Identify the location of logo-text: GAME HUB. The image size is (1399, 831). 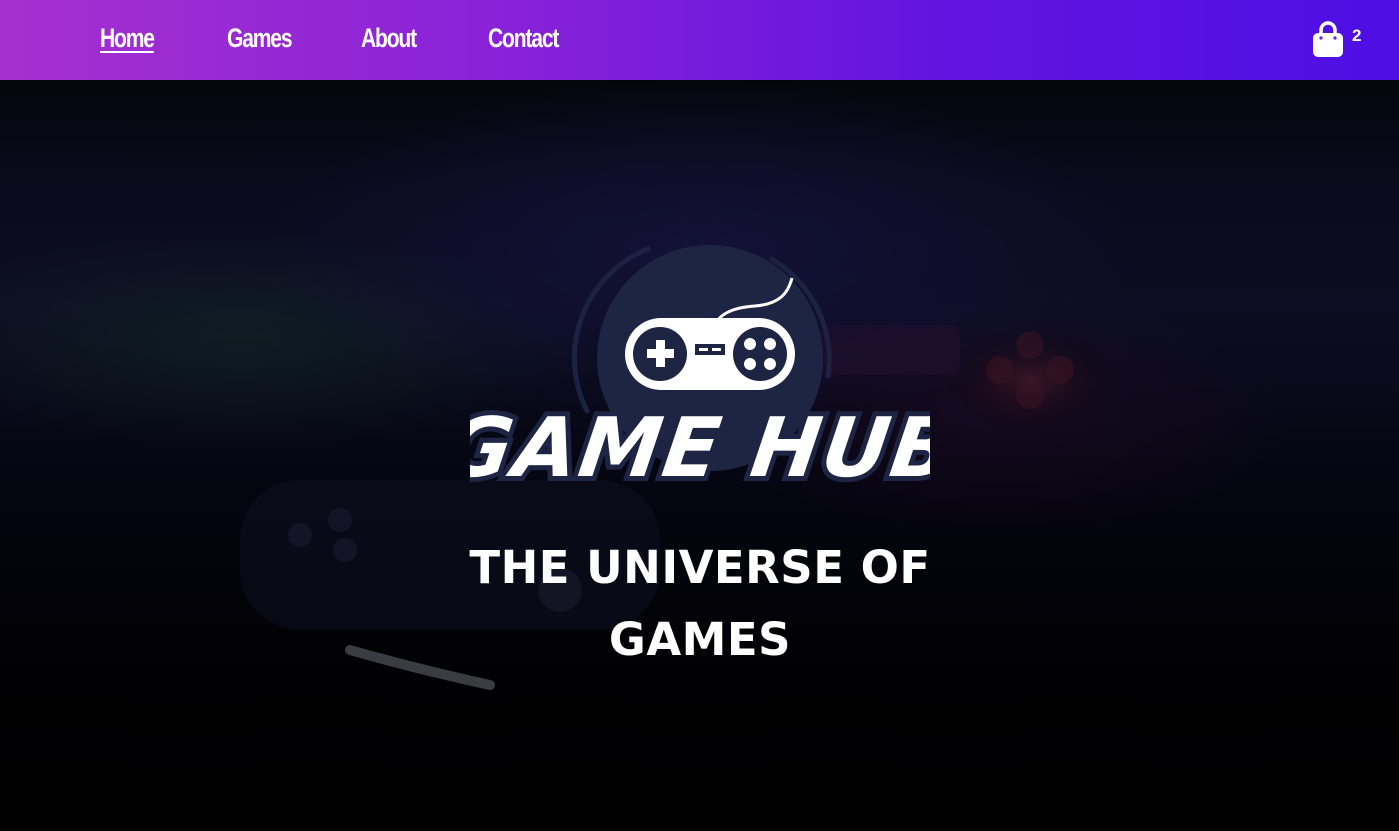
(700, 448).